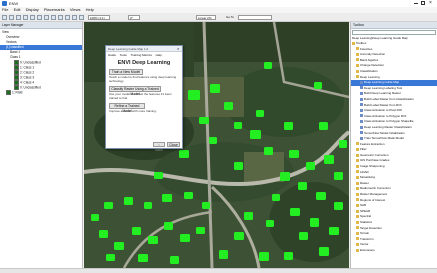 The width and height of the screenshot is (437, 273). What do you see at coordinates (27, 67) in the screenshot?
I see `layer-tree-label: 1: Class 1` at bounding box center [27, 67].